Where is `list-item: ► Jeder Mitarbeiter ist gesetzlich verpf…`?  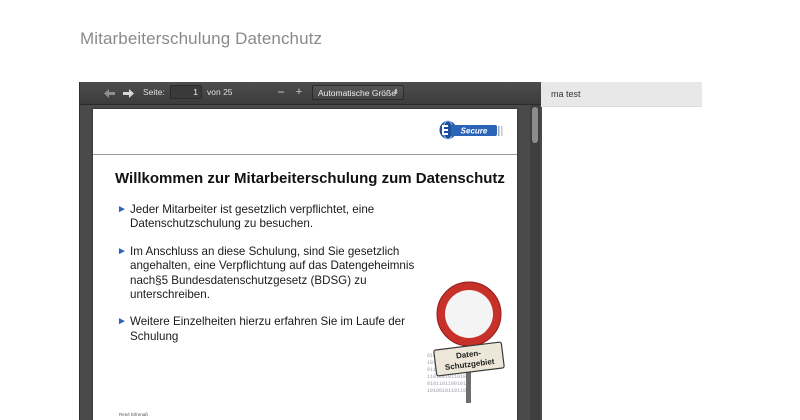 list-item: ► Jeder Mitarbeiter ist gesetzlich verpf… is located at coordinates (267, 217).